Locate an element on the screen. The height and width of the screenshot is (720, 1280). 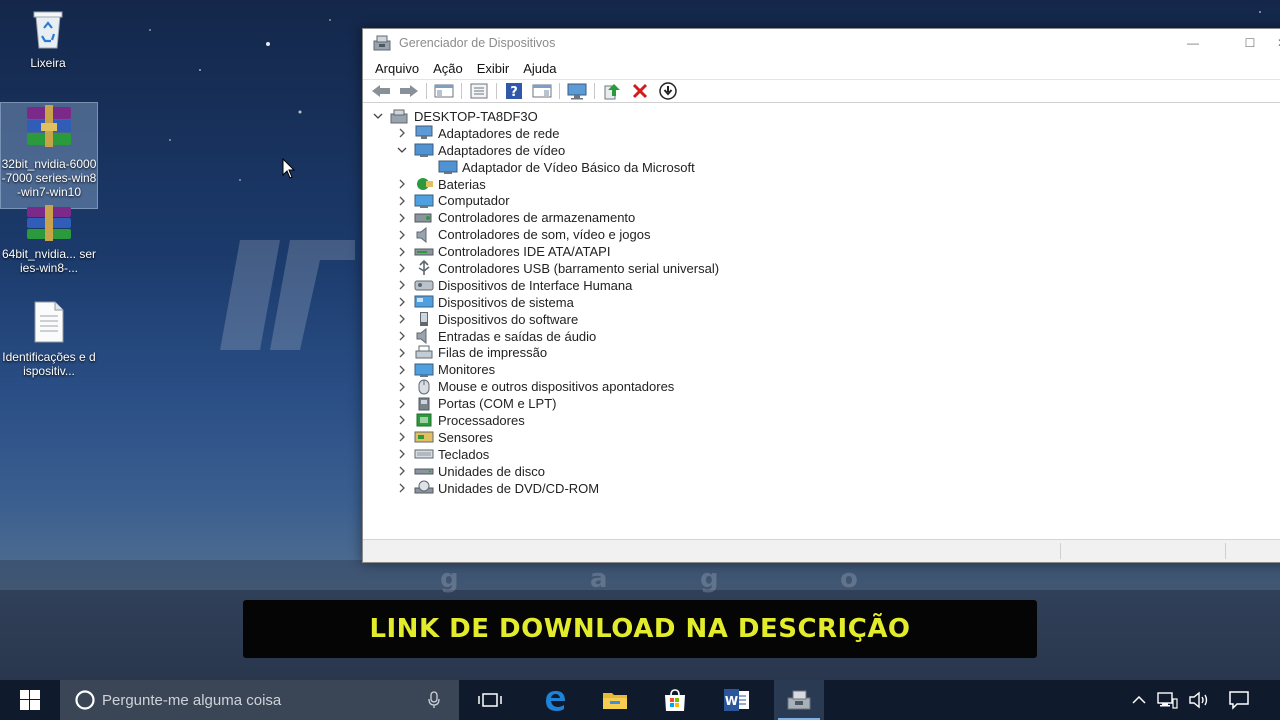
device-category-node: Processadores is located at coordinates (821, 420).